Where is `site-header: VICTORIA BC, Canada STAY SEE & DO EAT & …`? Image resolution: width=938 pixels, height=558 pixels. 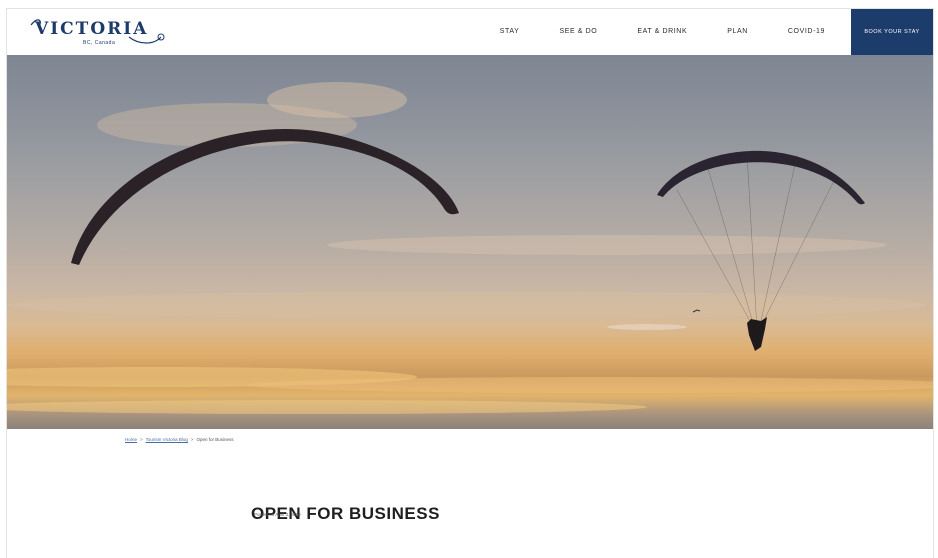 site-header: VICTORIA BC, Canada STAY SEE & DO EAT & … is located at coordinates (470, 32).